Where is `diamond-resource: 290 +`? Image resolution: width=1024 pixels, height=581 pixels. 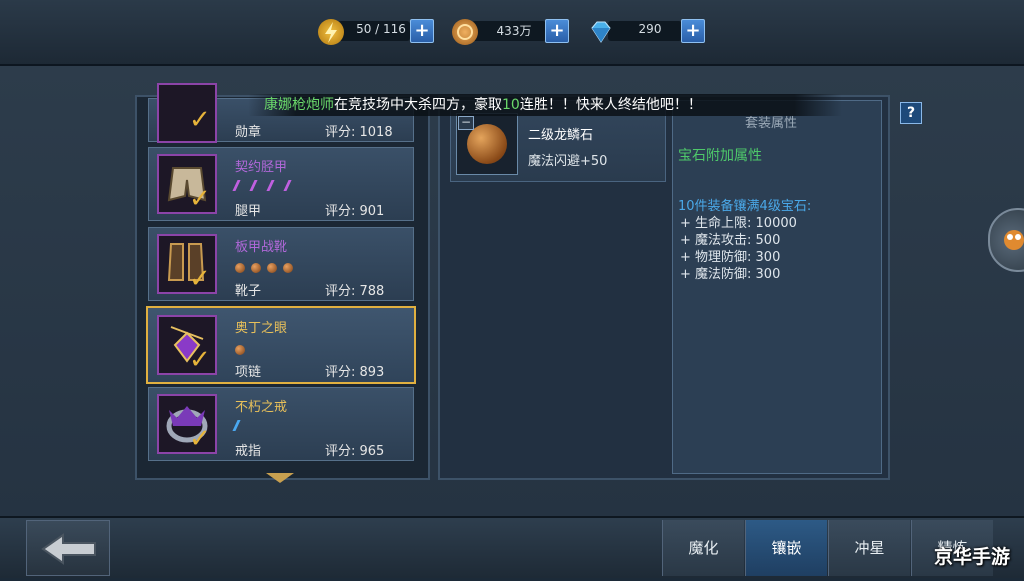
diamond-resource: 290 + is located at coordinates (646, 31).